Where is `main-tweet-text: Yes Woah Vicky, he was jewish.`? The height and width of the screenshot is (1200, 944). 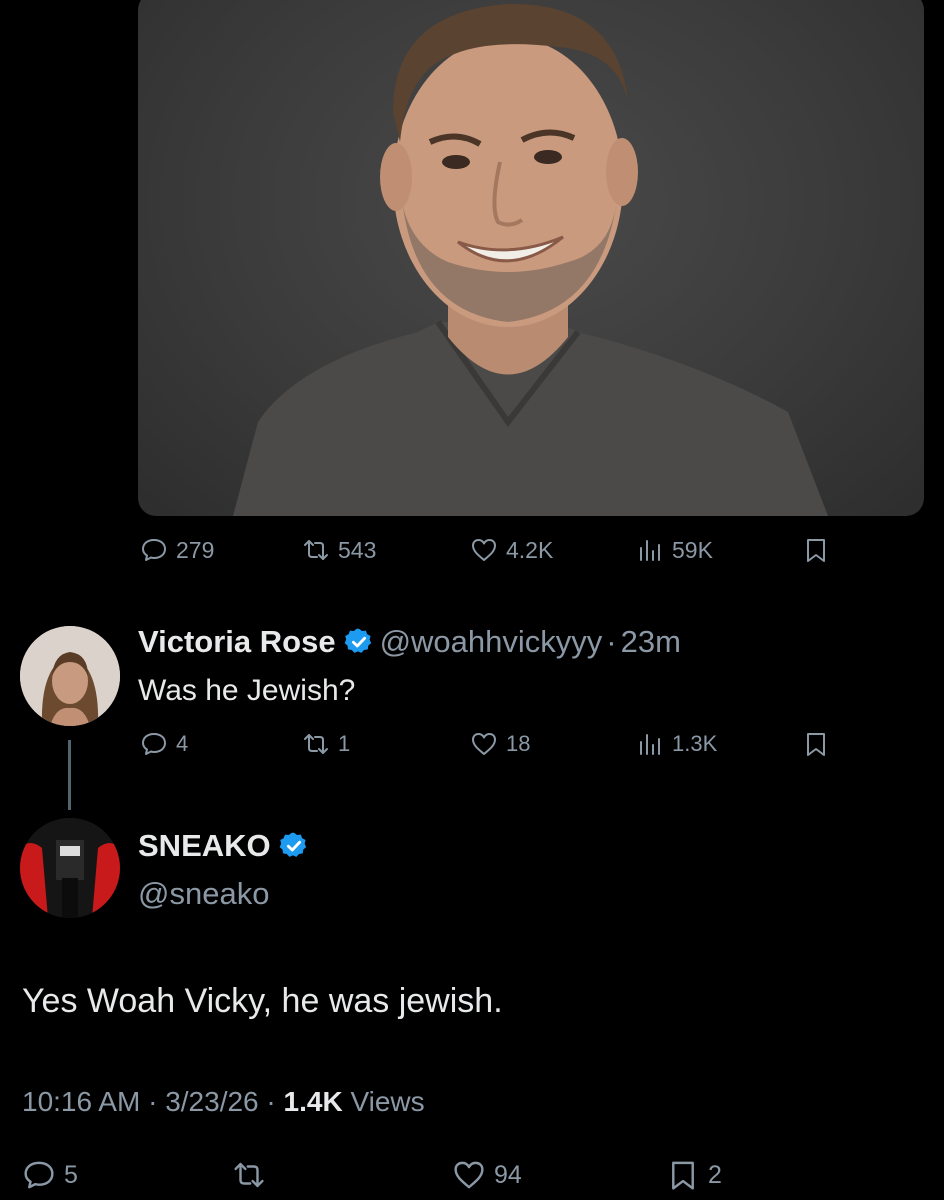 main-tweet-text: Yes Woah Vicky, he was jewish. is located at coordinates (262, 1001).